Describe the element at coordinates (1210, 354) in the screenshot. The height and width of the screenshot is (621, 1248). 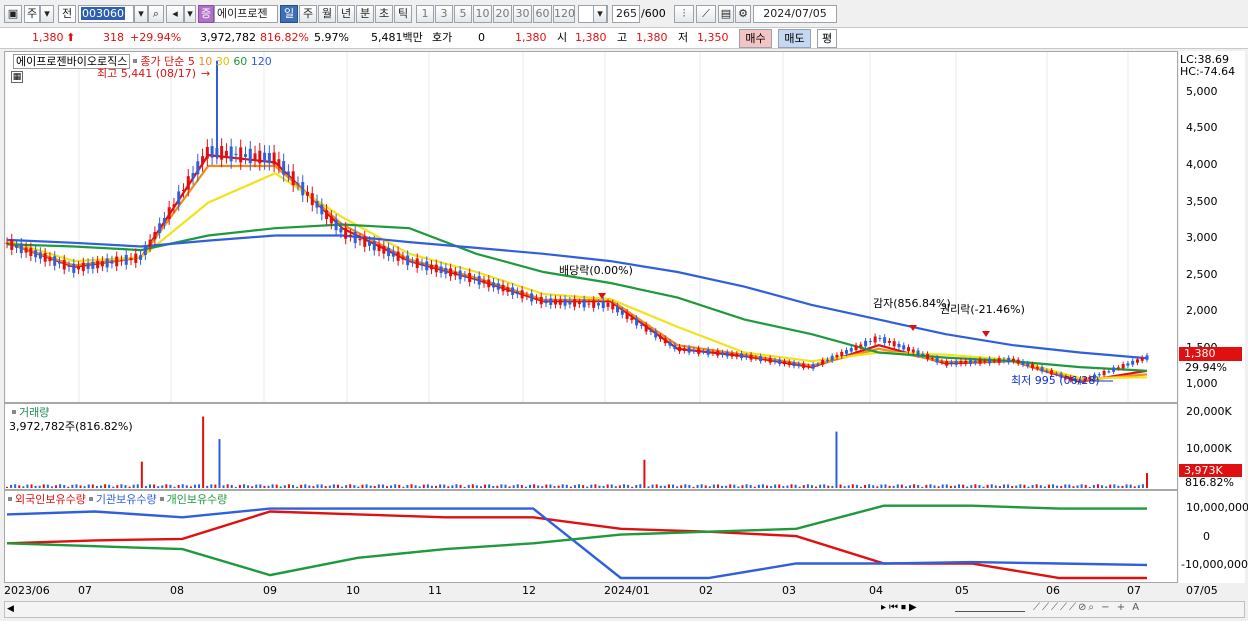
I see `current-price-tag: 1,380` at that location.